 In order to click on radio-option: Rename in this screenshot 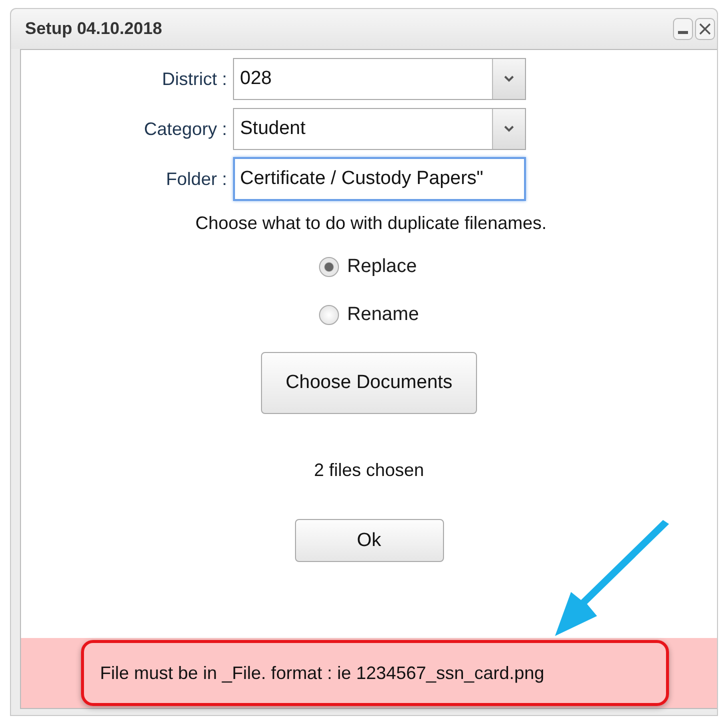, I will do `click(369, 315)`.